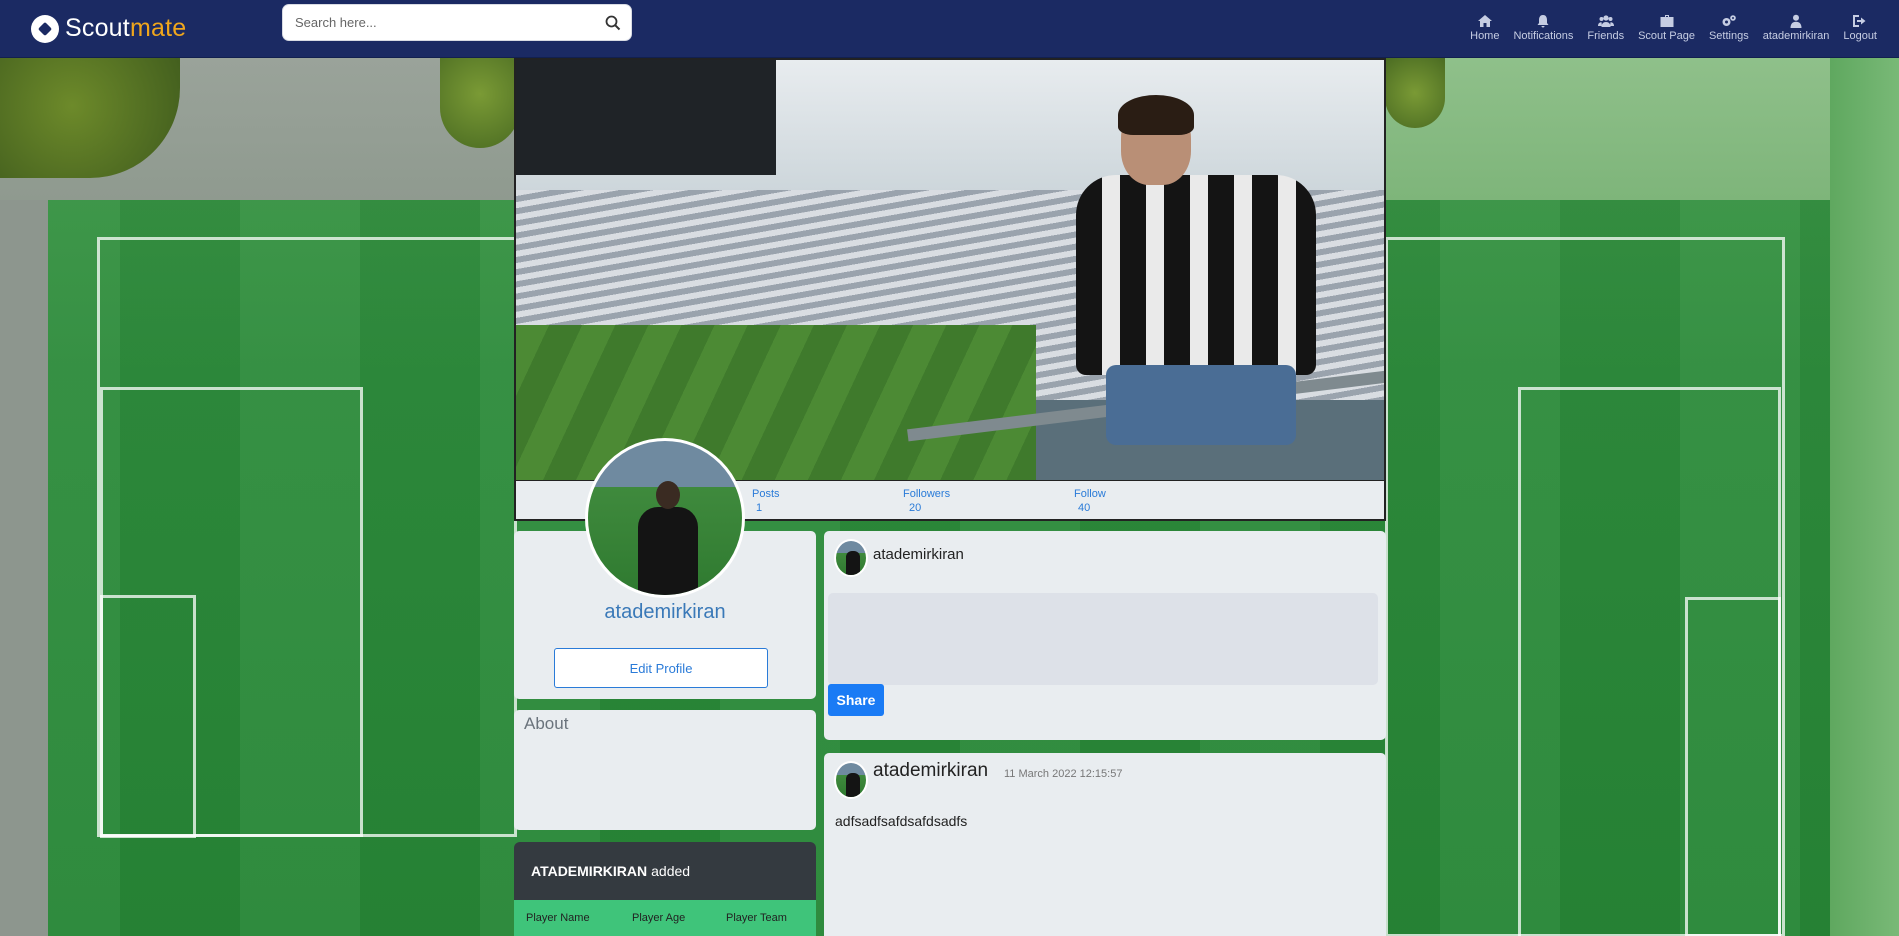 The height and width of the screenshot is (936, 1899). What do you see at coordinates (915, 508) in the screenshot?
I see `stat-followers-value: 20` at bounding box center [915, 508].